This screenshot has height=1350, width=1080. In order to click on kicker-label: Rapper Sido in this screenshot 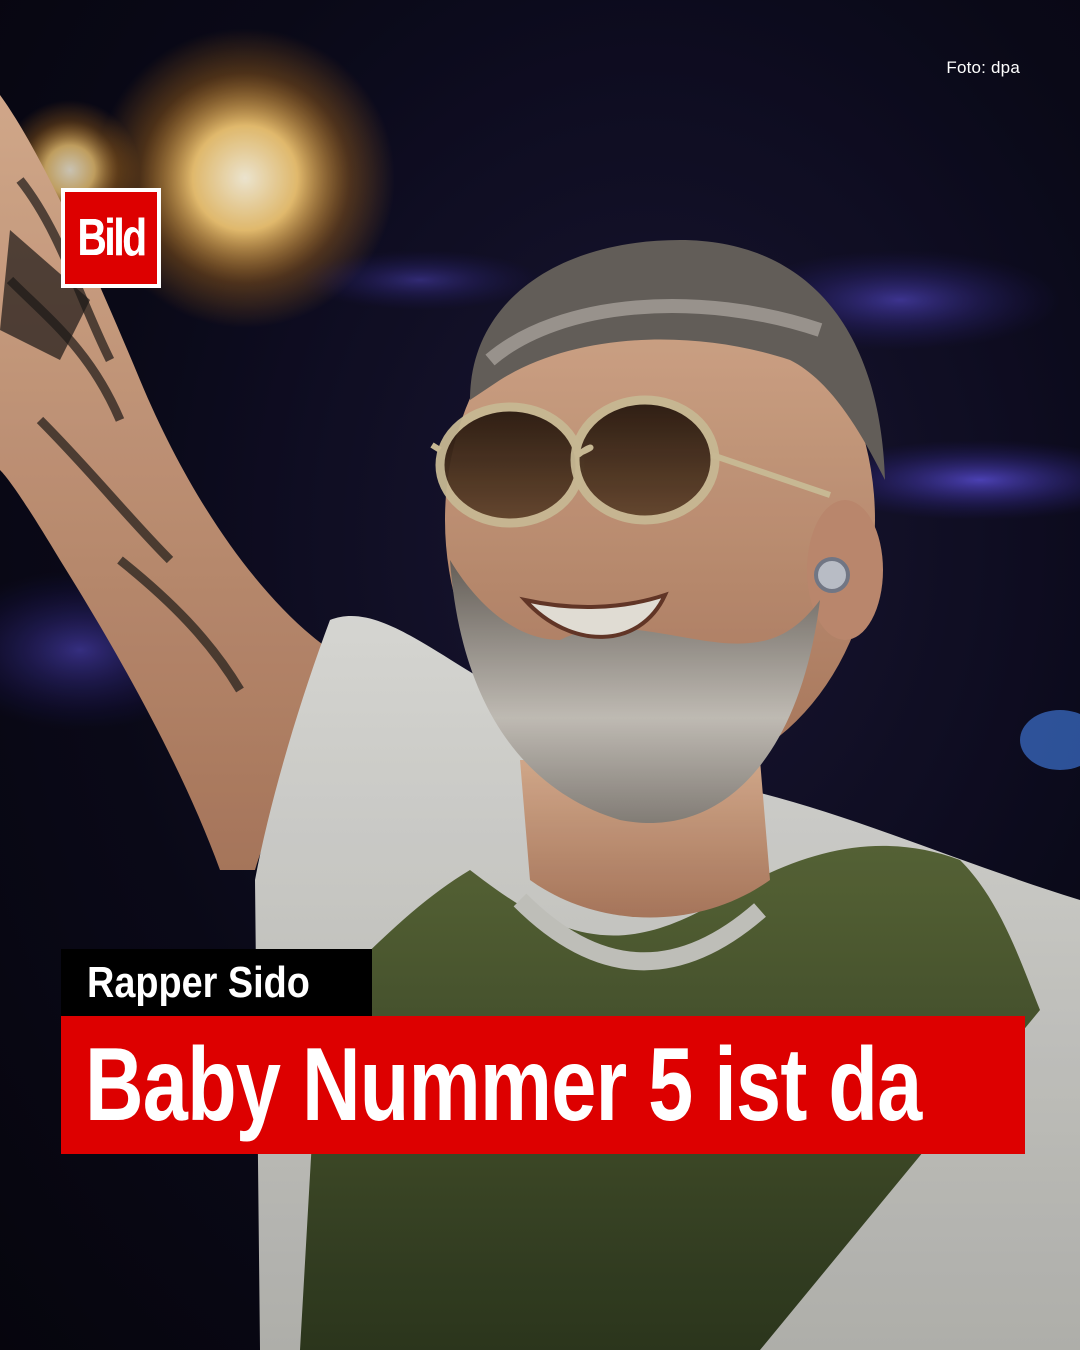, I will do `click(217, 982)`.